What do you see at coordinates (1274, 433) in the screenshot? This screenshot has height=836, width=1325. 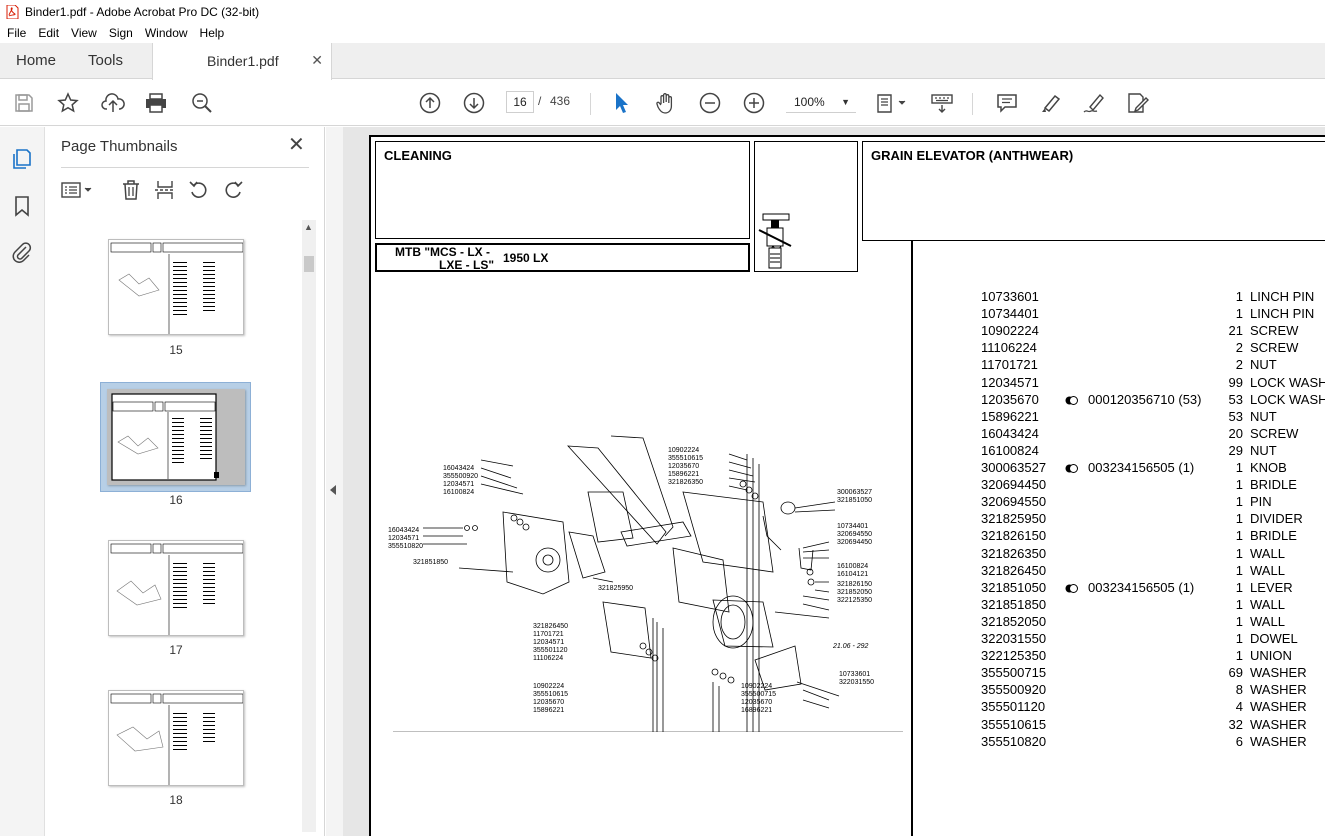 I see `part-description: SCREW` at bounding box center [1274, 433].